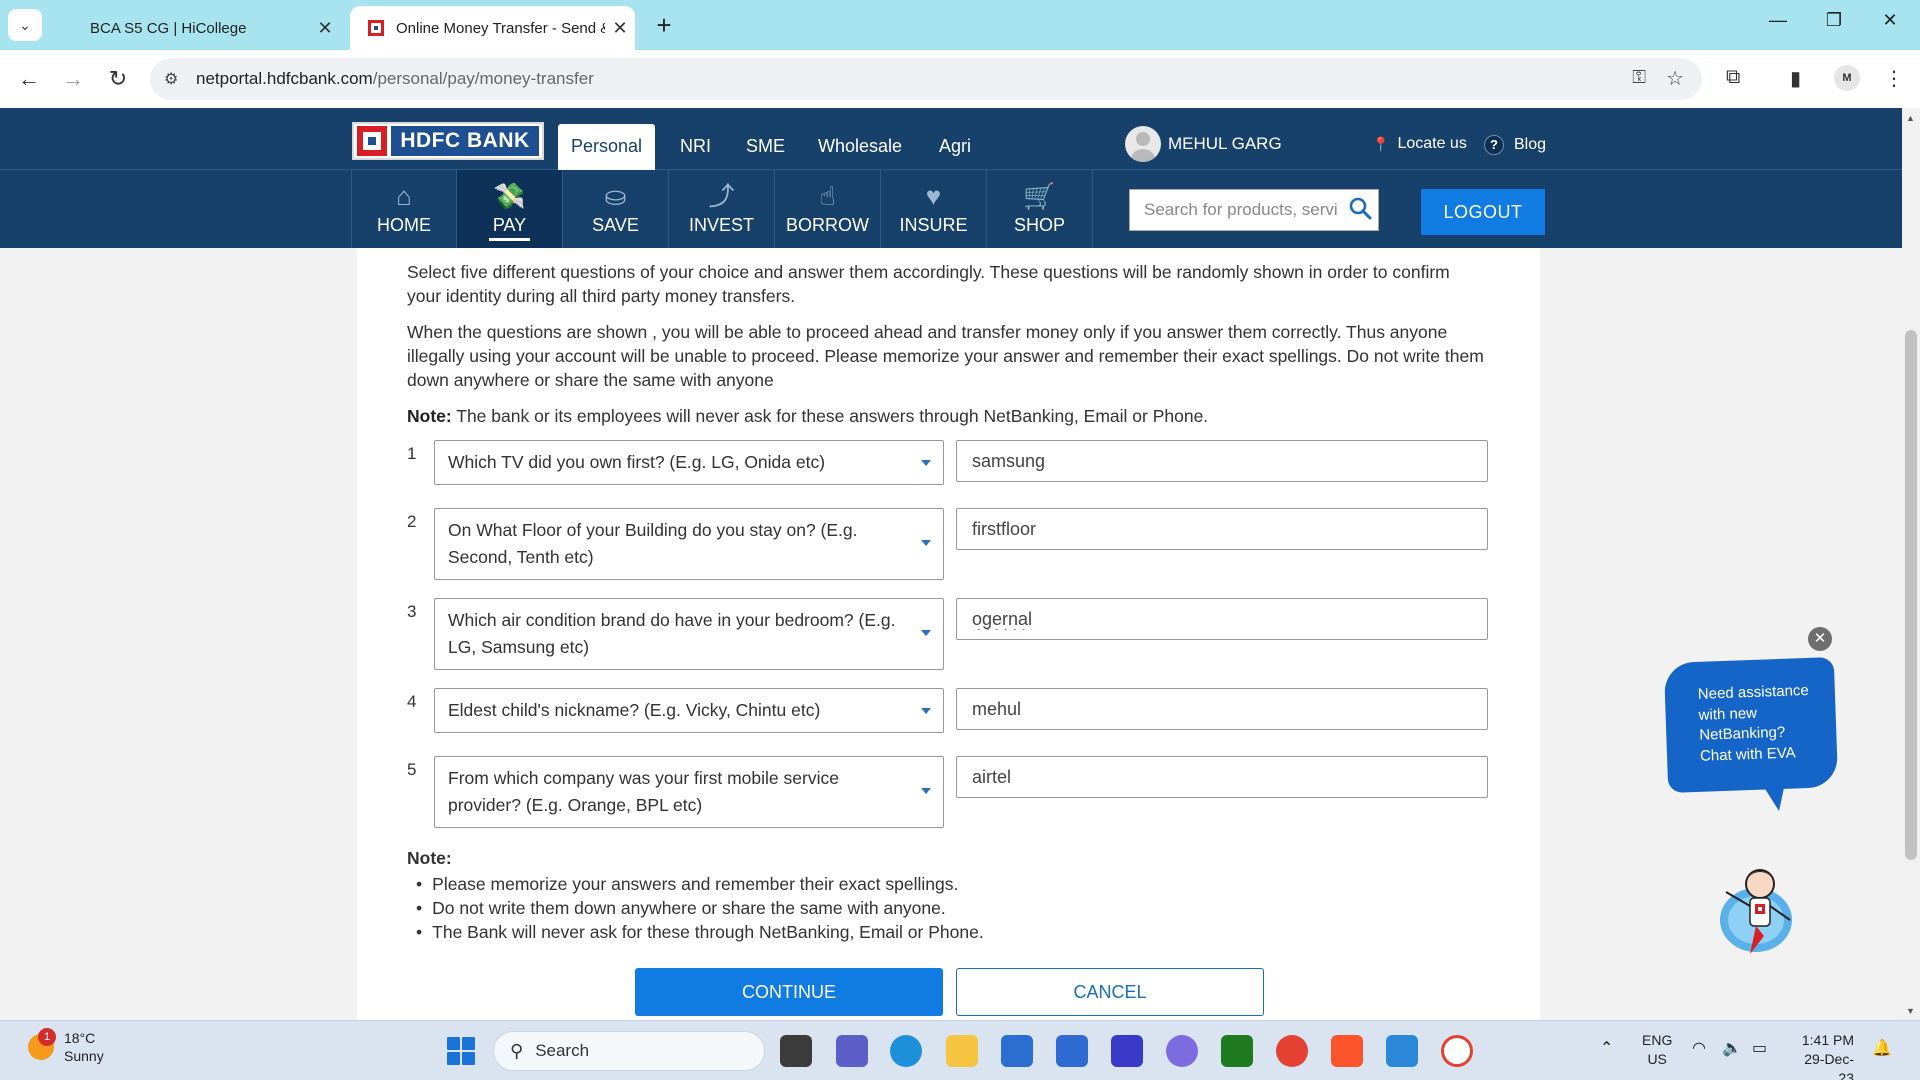 This screenshot has height=1080, width=1920. What do you see at coordinates (1890, 20) in the screenshot?
I see `close-window-button: ✕` at bounding box center [1890, 20].